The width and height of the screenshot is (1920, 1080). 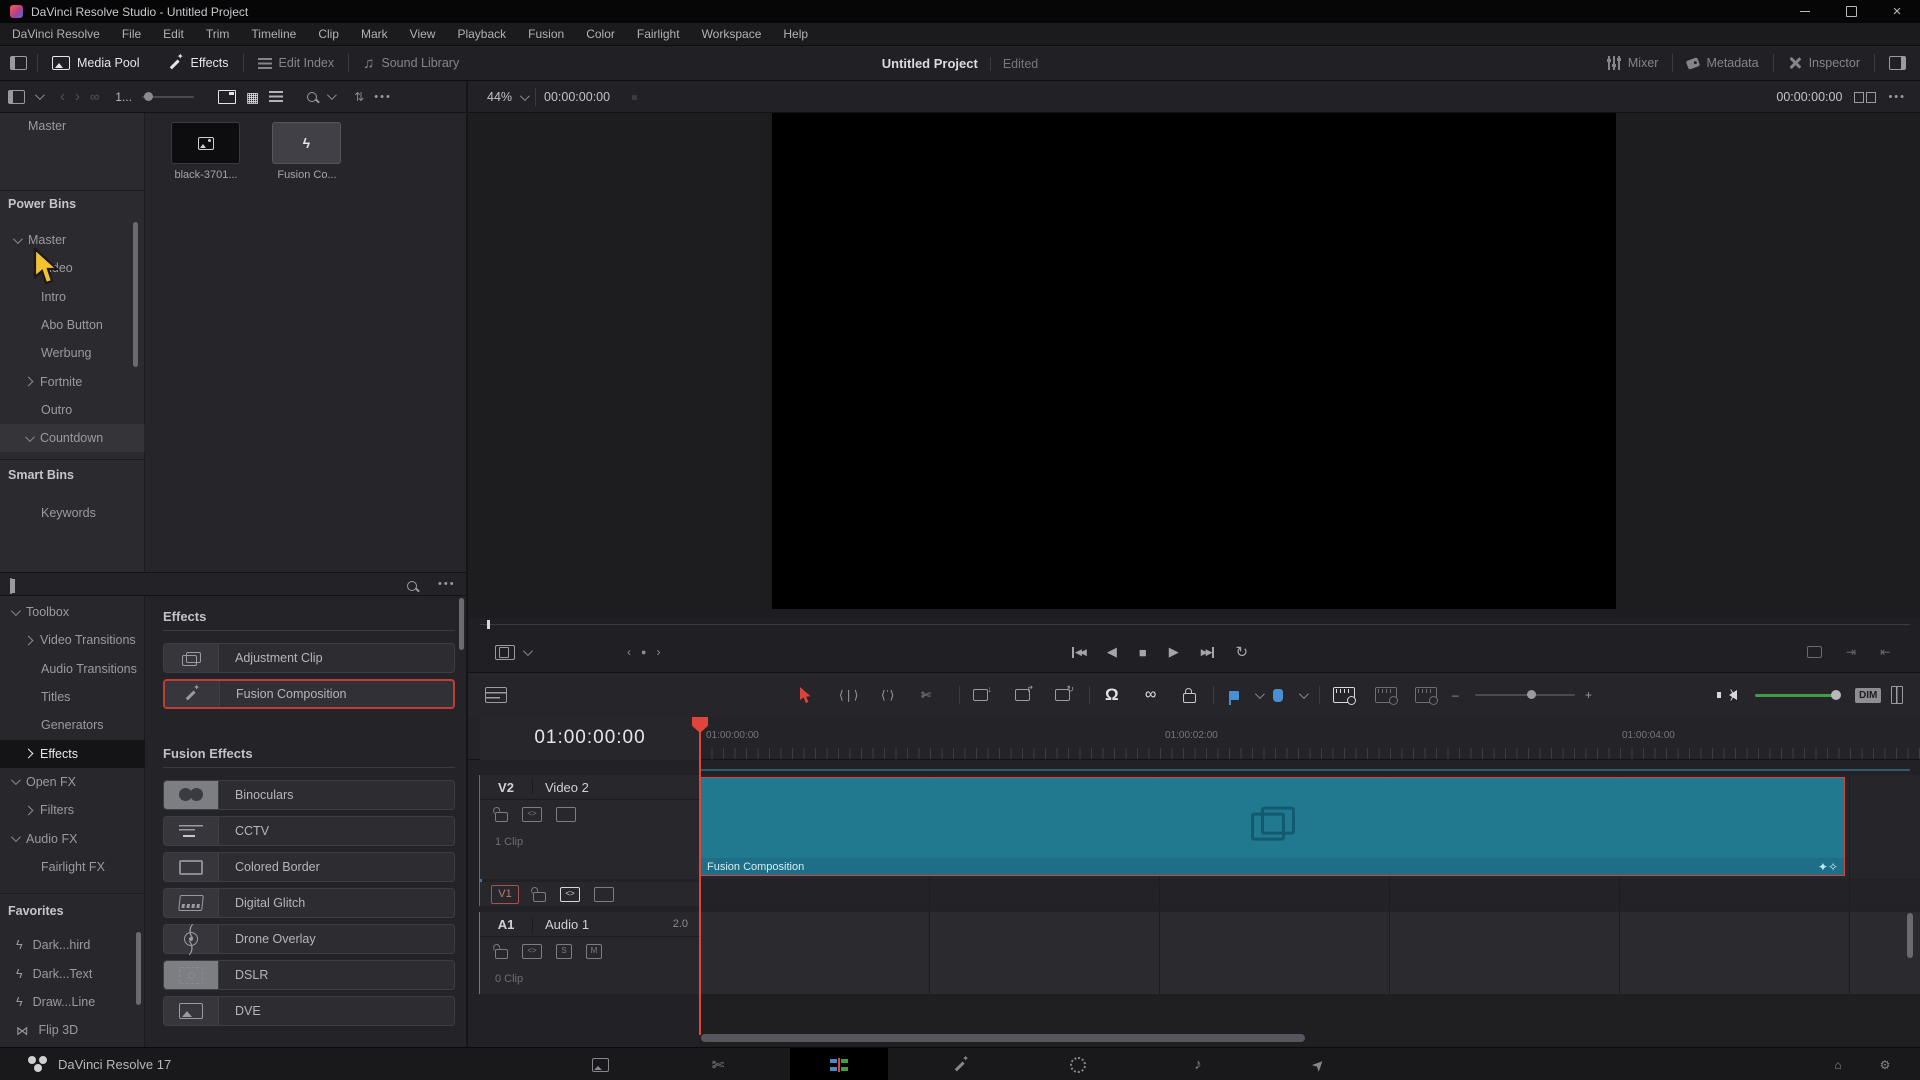 What do you see at coordinates (383, 97) in the screenshot?
I see `options-menu-icon: •••` at bounding box center [383, 97].